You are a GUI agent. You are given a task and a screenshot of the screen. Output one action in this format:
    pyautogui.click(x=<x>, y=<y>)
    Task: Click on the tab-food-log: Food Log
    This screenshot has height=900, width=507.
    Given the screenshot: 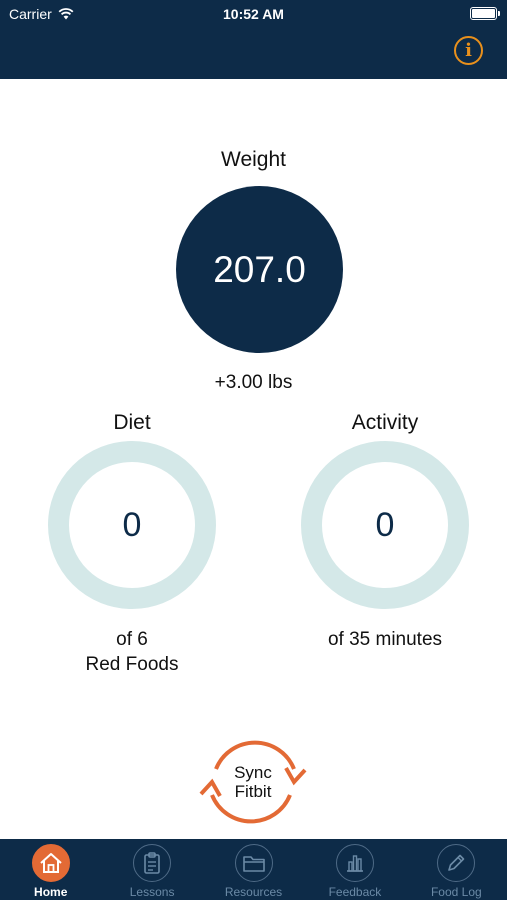 What is the action you would take?
    pyautogui.click(x=456, y=869)
    